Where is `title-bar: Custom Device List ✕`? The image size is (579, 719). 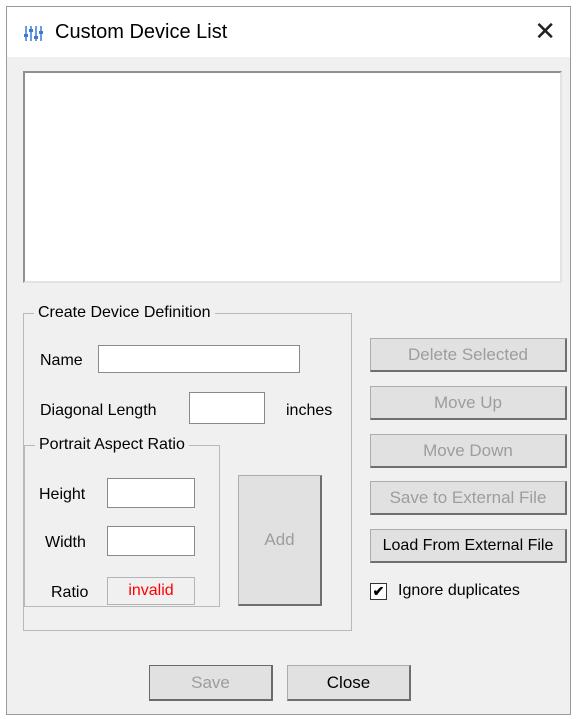
title-bar: Custom Device List ✕ is located at coordinates (288, 32).